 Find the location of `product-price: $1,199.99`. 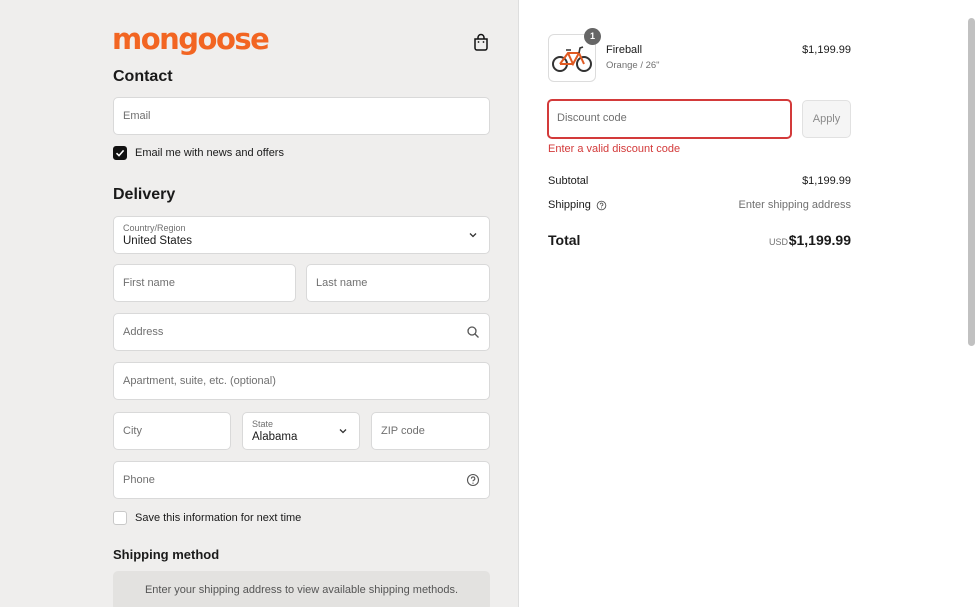

product-price: $1,199.99 is located at coordinates (826, 50).